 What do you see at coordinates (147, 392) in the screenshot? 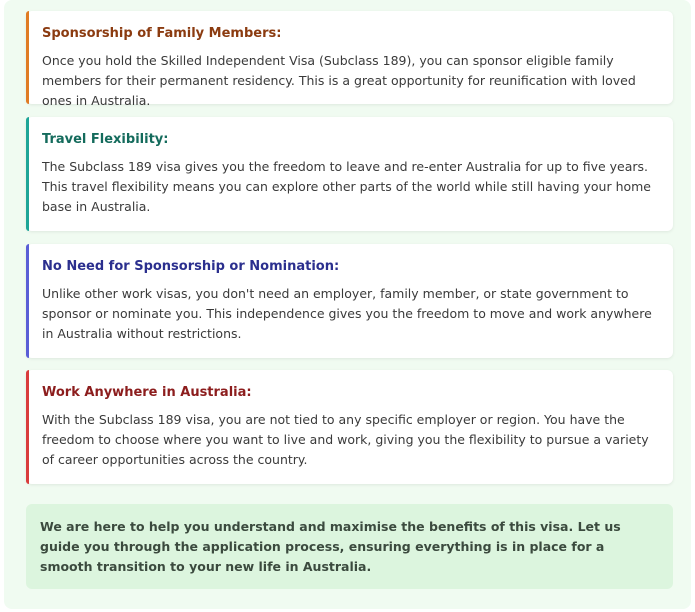
I see `benefit-title: Work Anywhere in Australia:` at bounding box center [147, 392].